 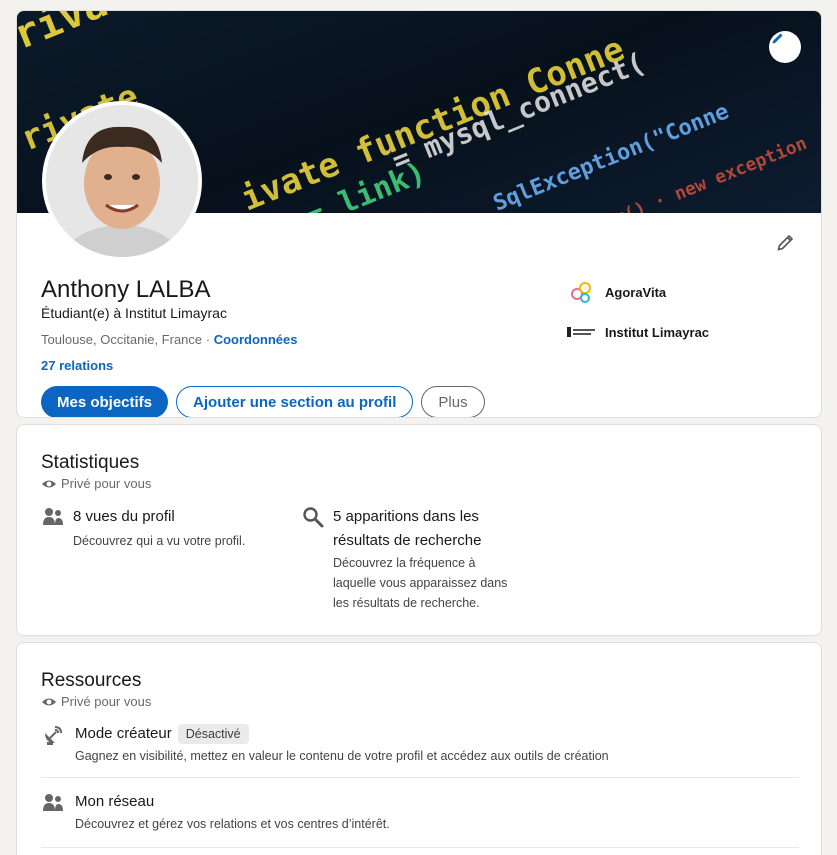 What do you see at coordinates (159, 541) in the screenshot?
I see `stat-desc: Découvrez qui a vu votre profil.` at bounding box center [159, 541].